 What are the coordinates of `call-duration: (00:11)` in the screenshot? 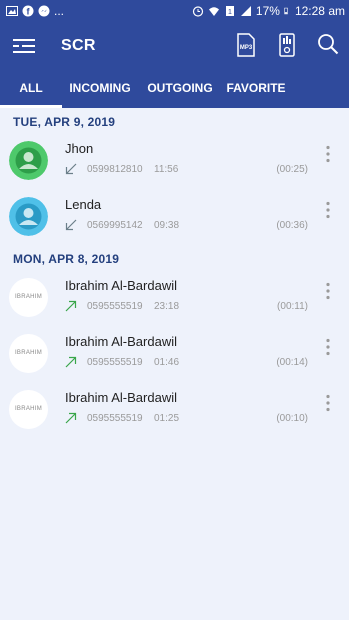 It's located at (292, 306).